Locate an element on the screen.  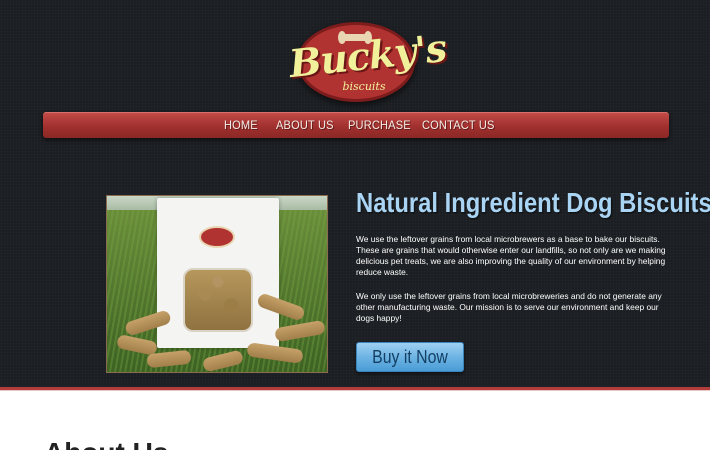
product-photo is located at coordinates (217, 284).